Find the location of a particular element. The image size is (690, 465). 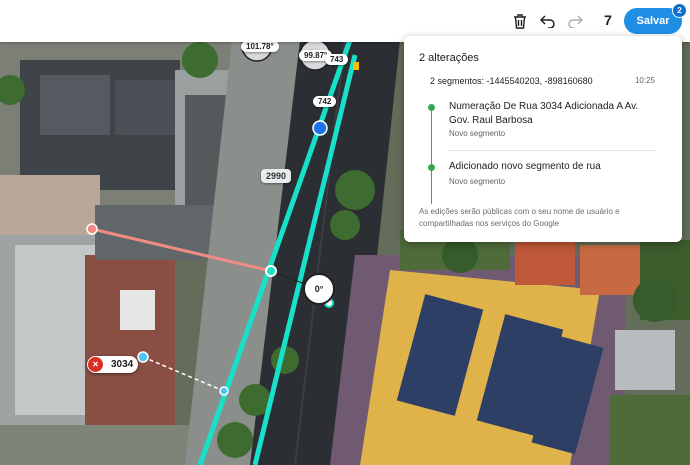

speed-label: 101.78° is located at coordinates (260, 46).